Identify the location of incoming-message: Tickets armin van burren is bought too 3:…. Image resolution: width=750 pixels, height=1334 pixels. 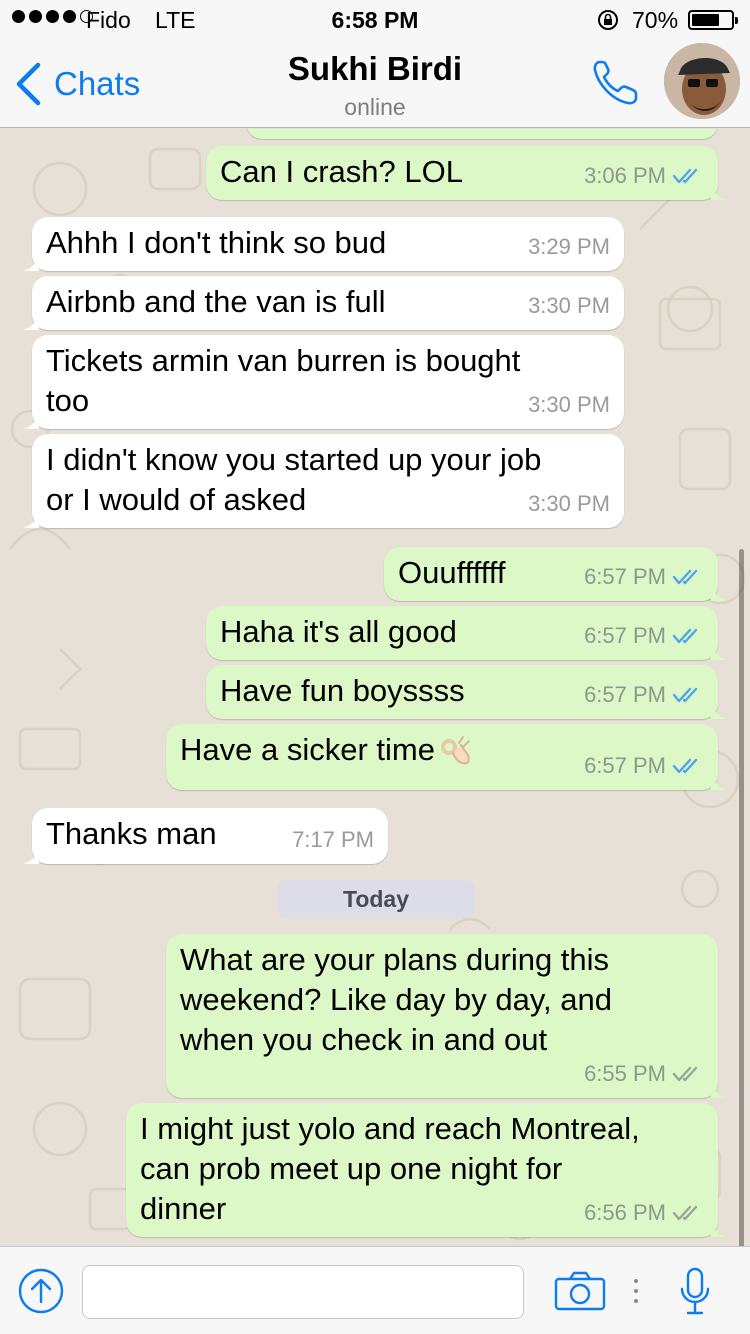
(323, 382).